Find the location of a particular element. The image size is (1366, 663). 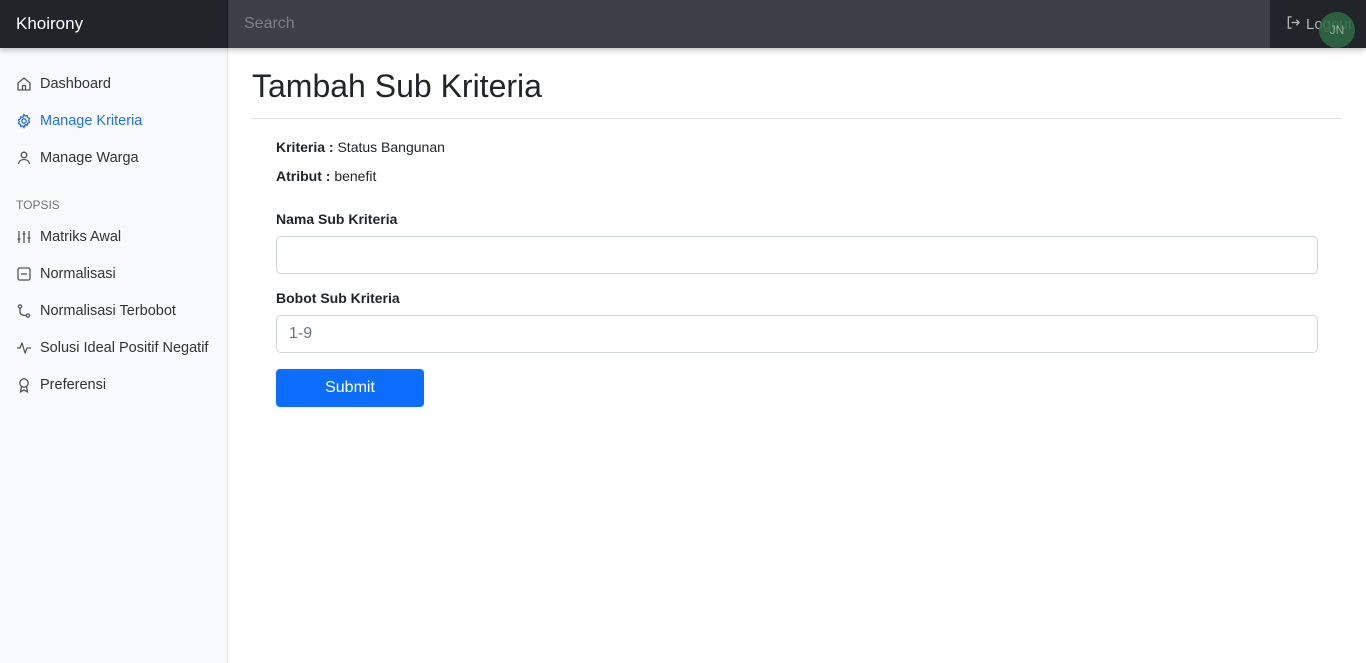

kriteria-value: Status Bangunan is located at coordinates (391, 147).